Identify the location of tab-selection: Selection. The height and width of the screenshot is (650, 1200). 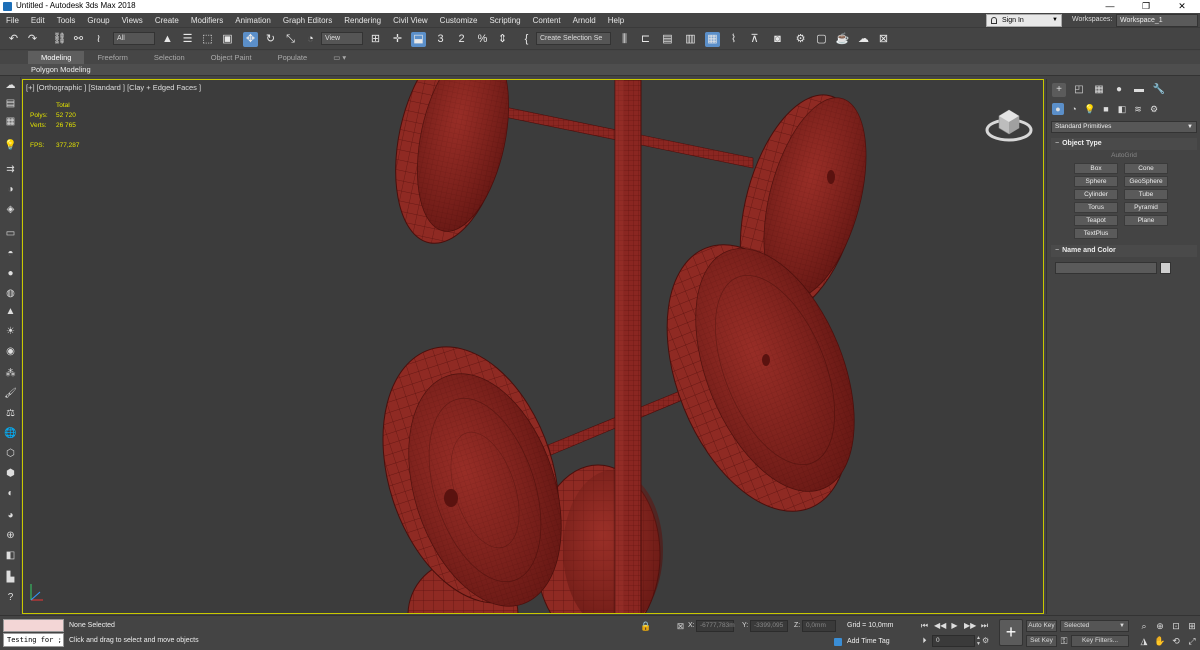
(169, 57).